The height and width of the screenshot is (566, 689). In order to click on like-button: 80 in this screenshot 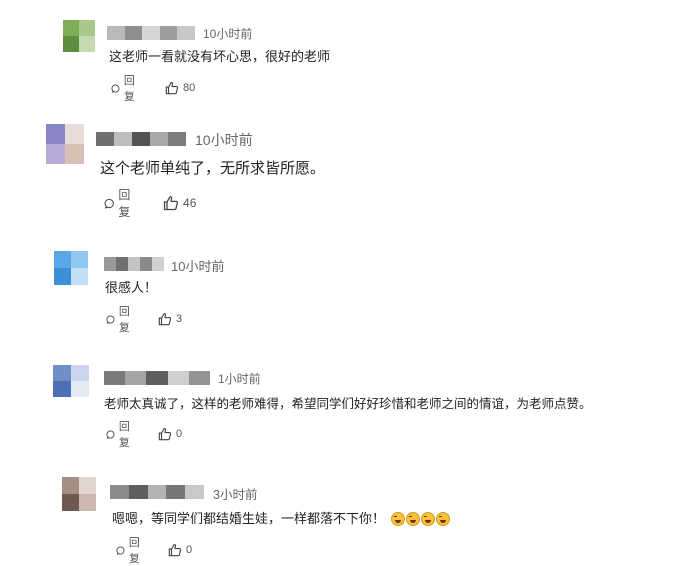, I will do `click(180, 88)`.